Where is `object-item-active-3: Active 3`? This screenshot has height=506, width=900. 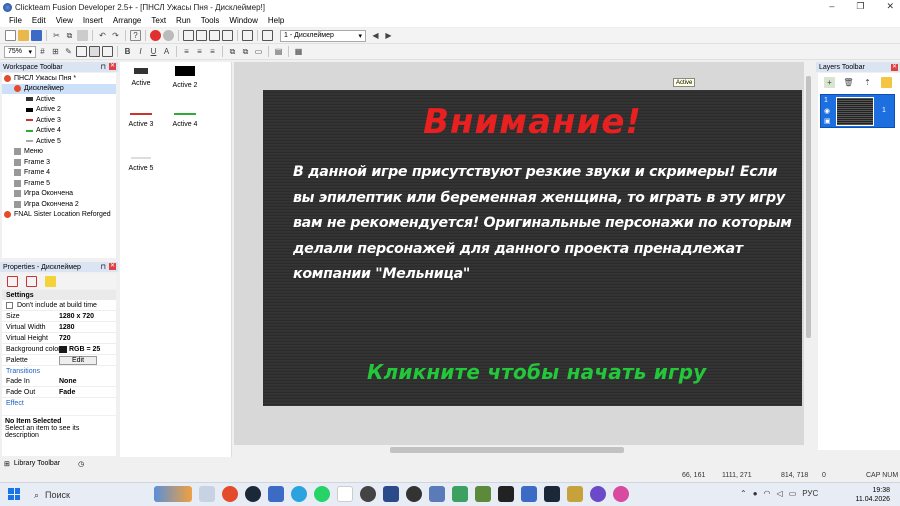
object-item-active-3: Active 3 is located at coordinates (141, 120).